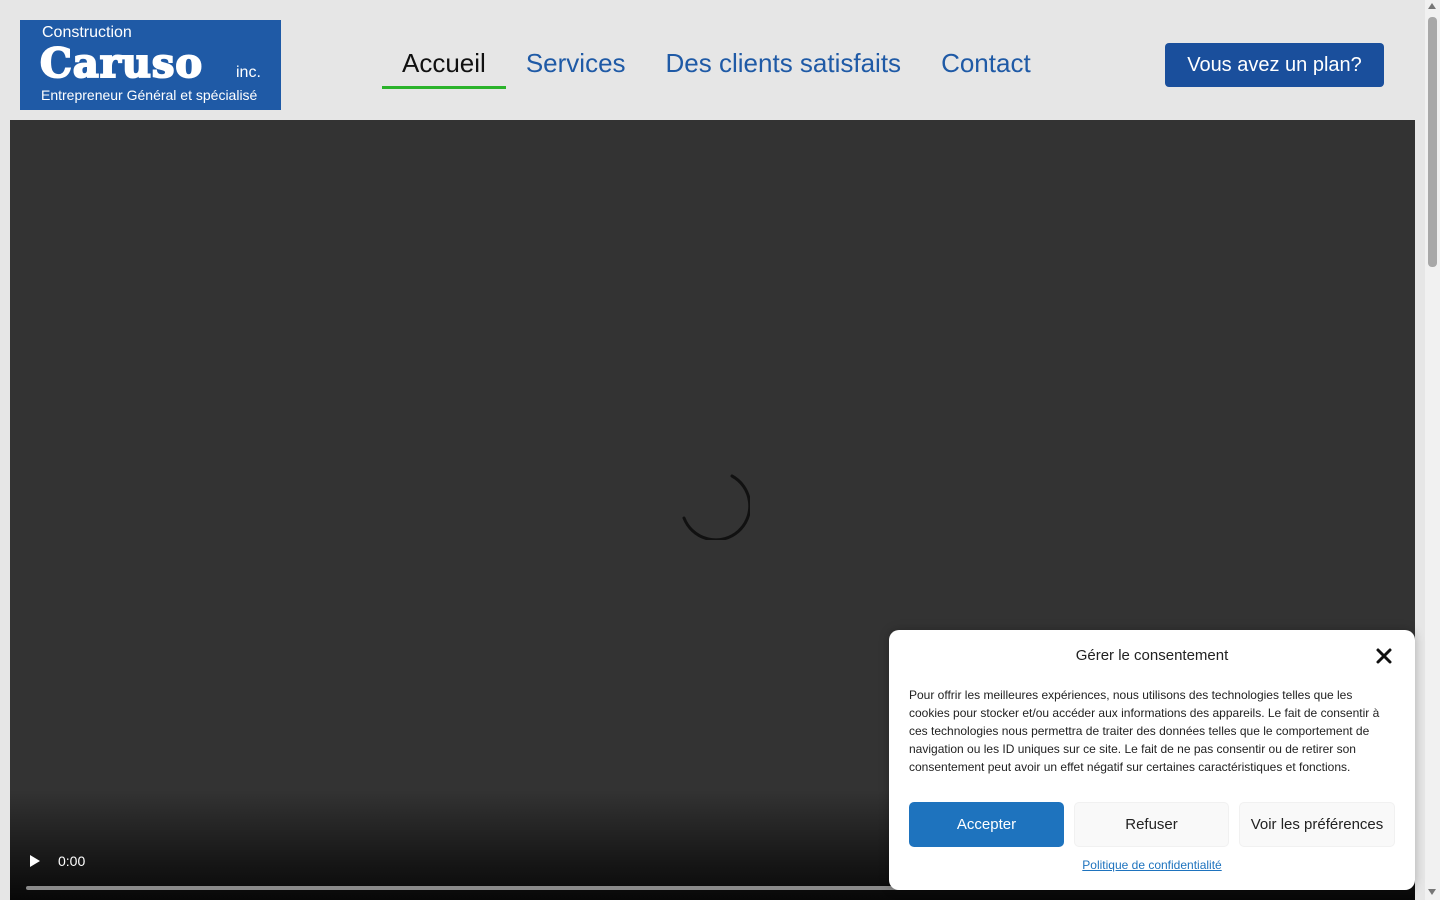  What do you see at coordinates (986, 64) in the screenshot?
I see `nav-item-contact: Contact` at bounding box center [986, 64].